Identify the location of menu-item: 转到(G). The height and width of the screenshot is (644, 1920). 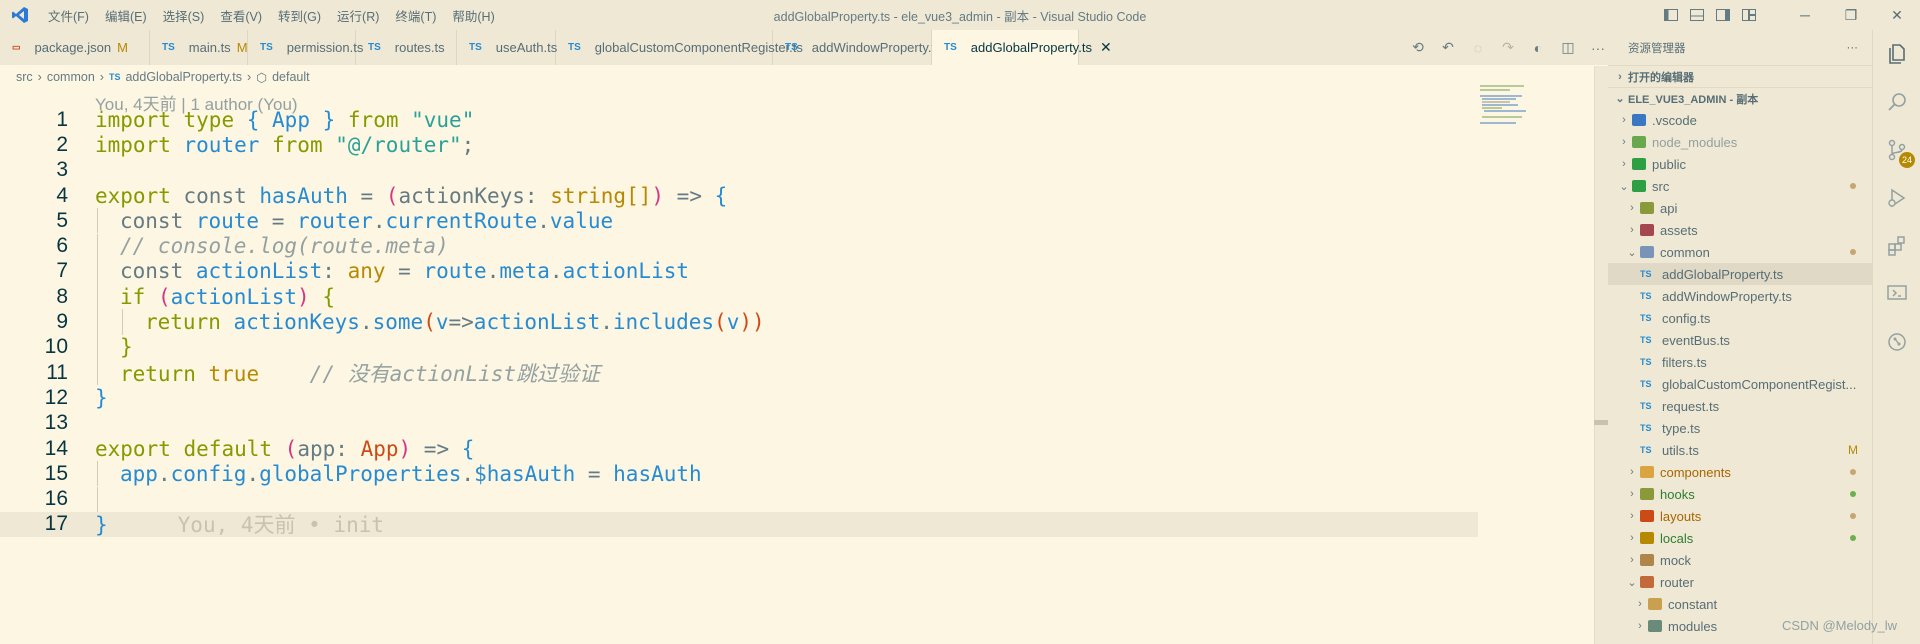
(299, 15).